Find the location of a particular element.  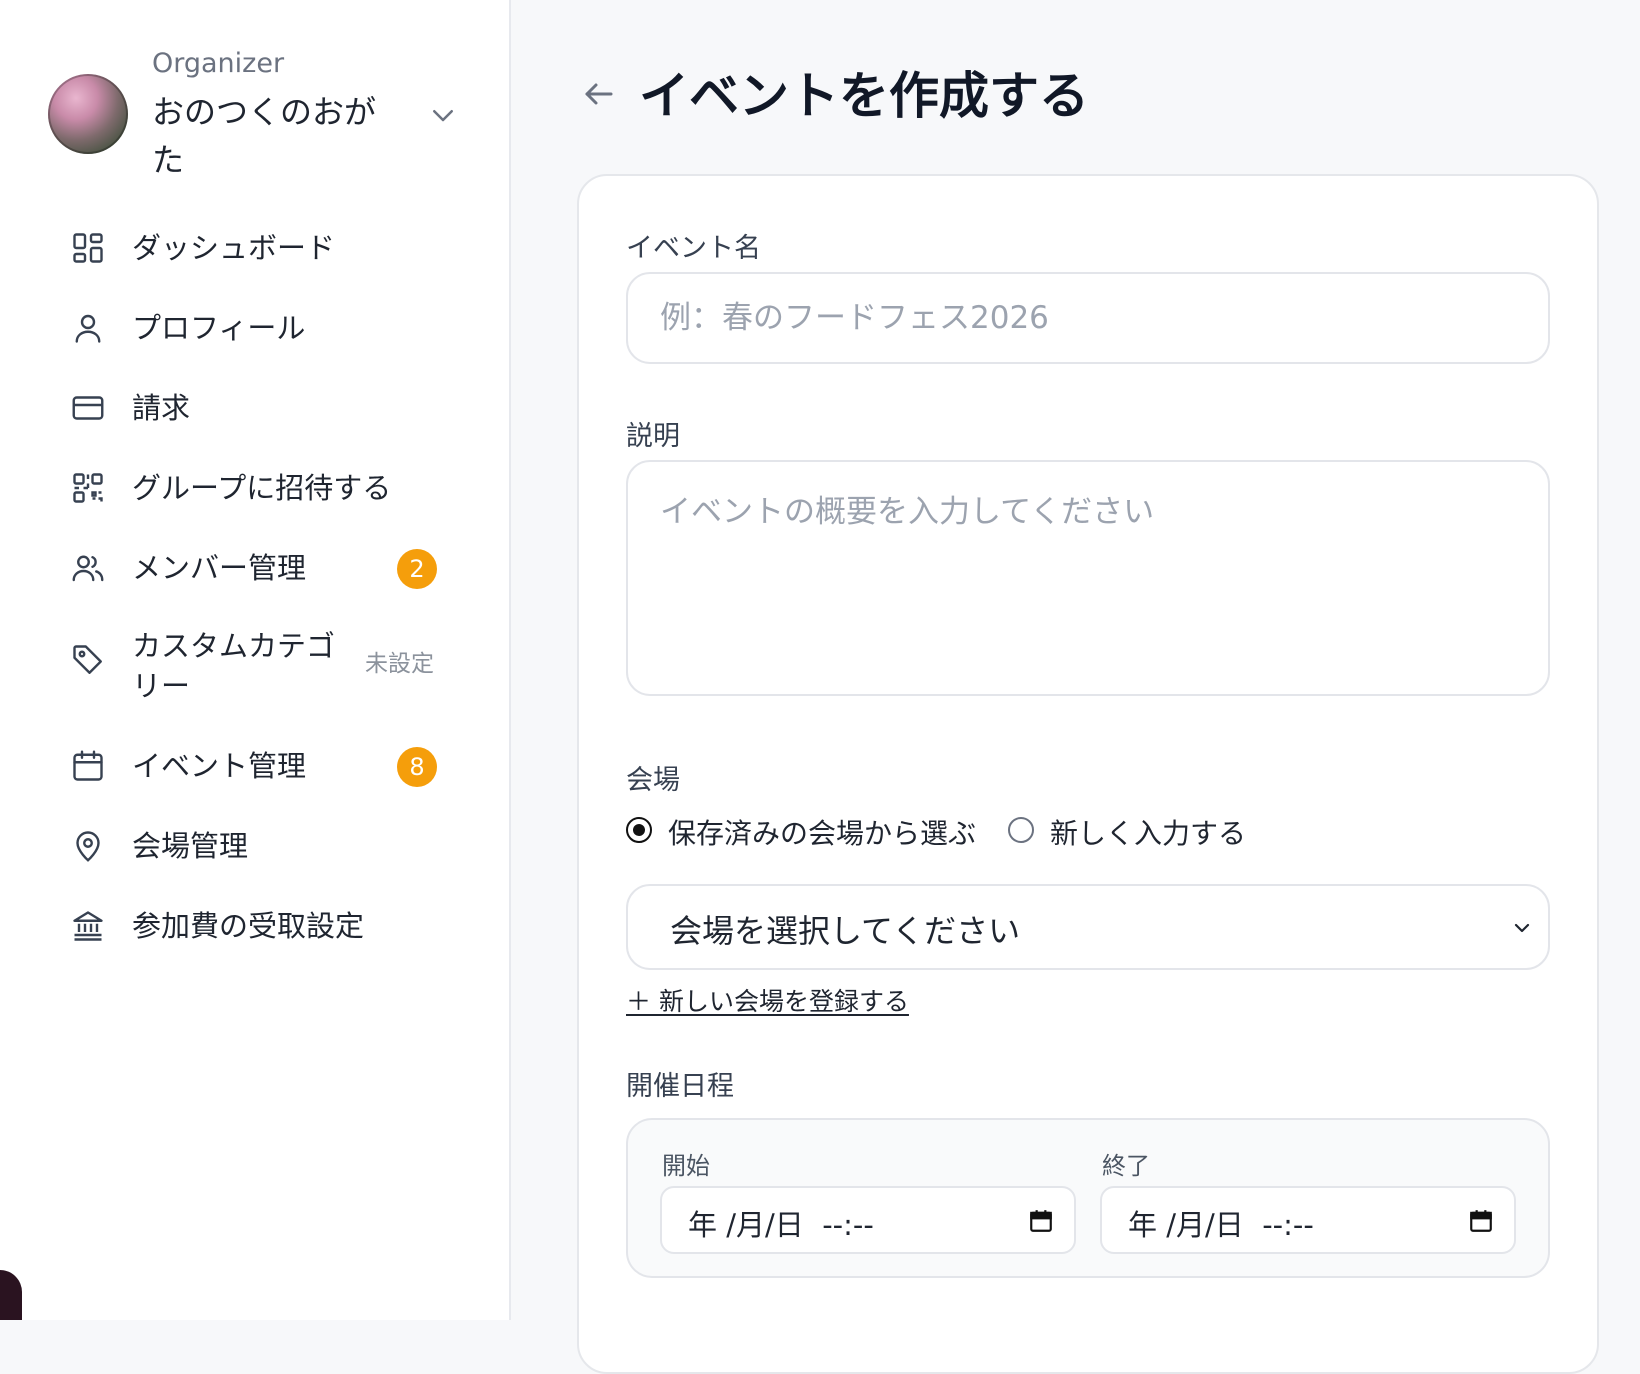

status-tag: 未設定 is located at coordinates (399, 664).